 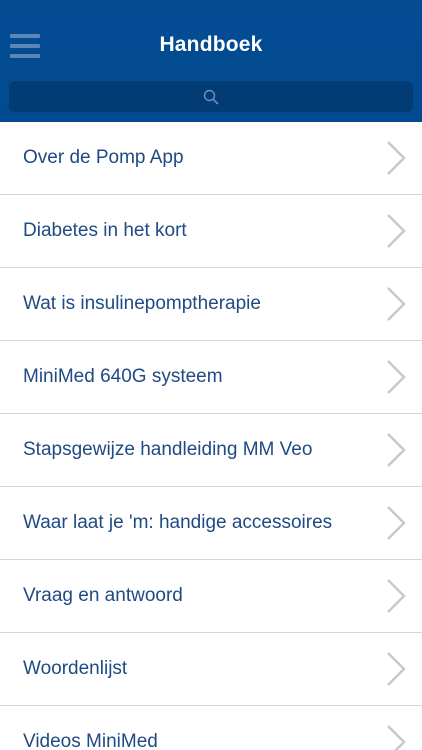 I want to click on search-input, so click(x=213, y=97).